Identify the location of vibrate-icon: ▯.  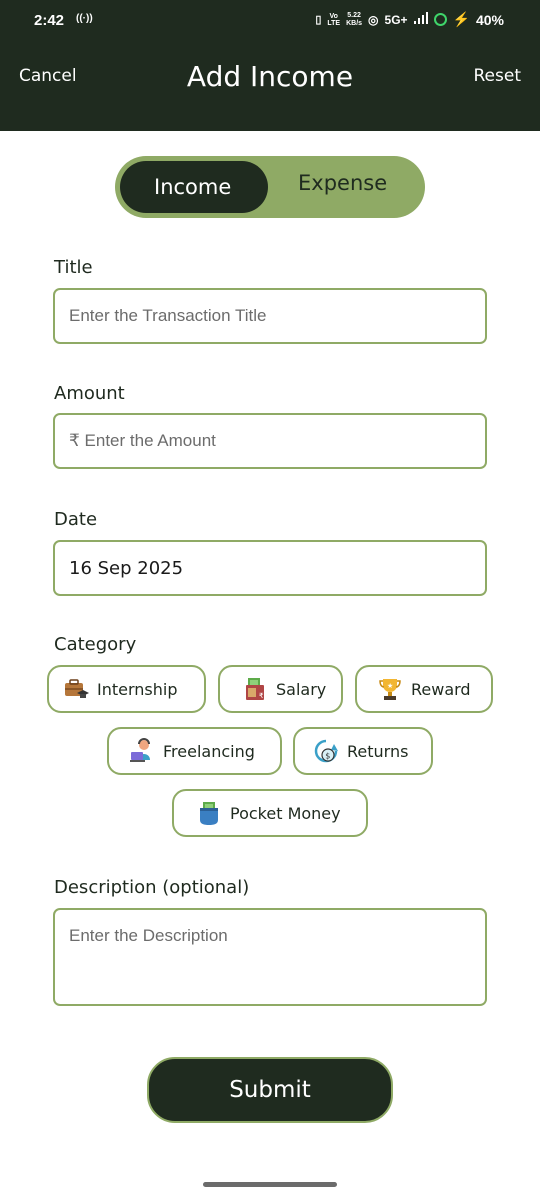
(318, 20).